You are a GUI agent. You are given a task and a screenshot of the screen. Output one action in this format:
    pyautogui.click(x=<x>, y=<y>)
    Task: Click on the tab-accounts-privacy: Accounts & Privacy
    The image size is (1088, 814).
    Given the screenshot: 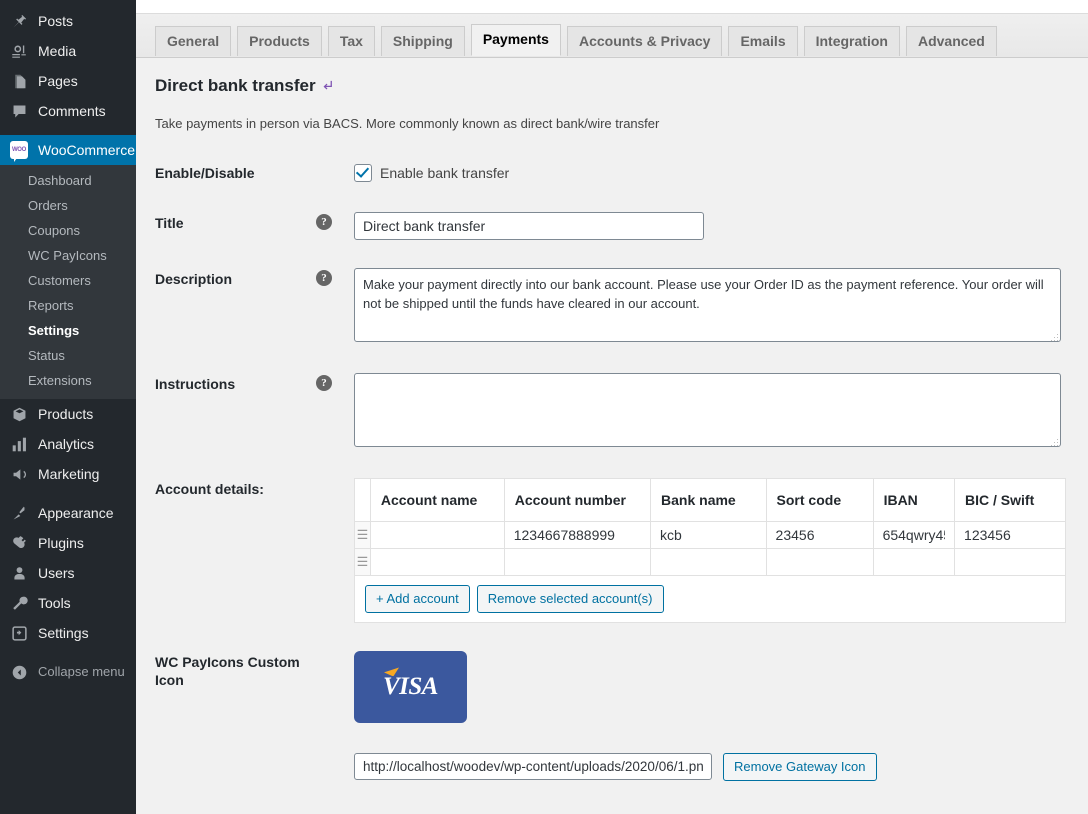 What is the action you would take?
    pyautogui.click(x=644, y=41)
    